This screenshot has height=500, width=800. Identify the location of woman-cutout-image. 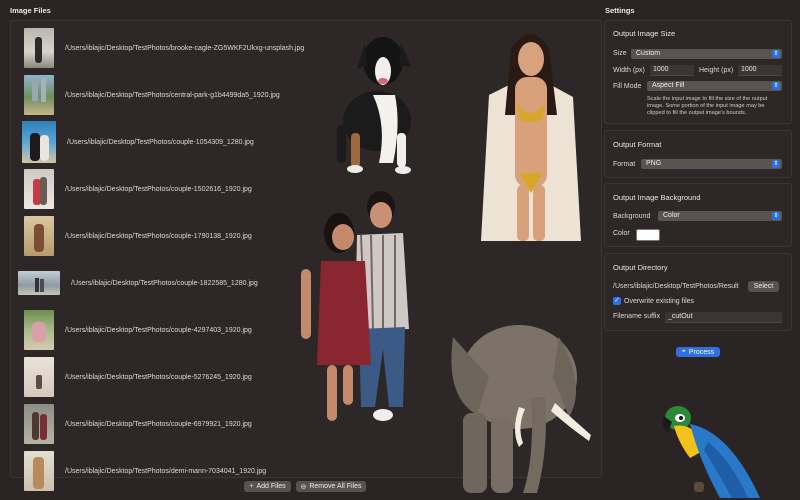
(531, 137).